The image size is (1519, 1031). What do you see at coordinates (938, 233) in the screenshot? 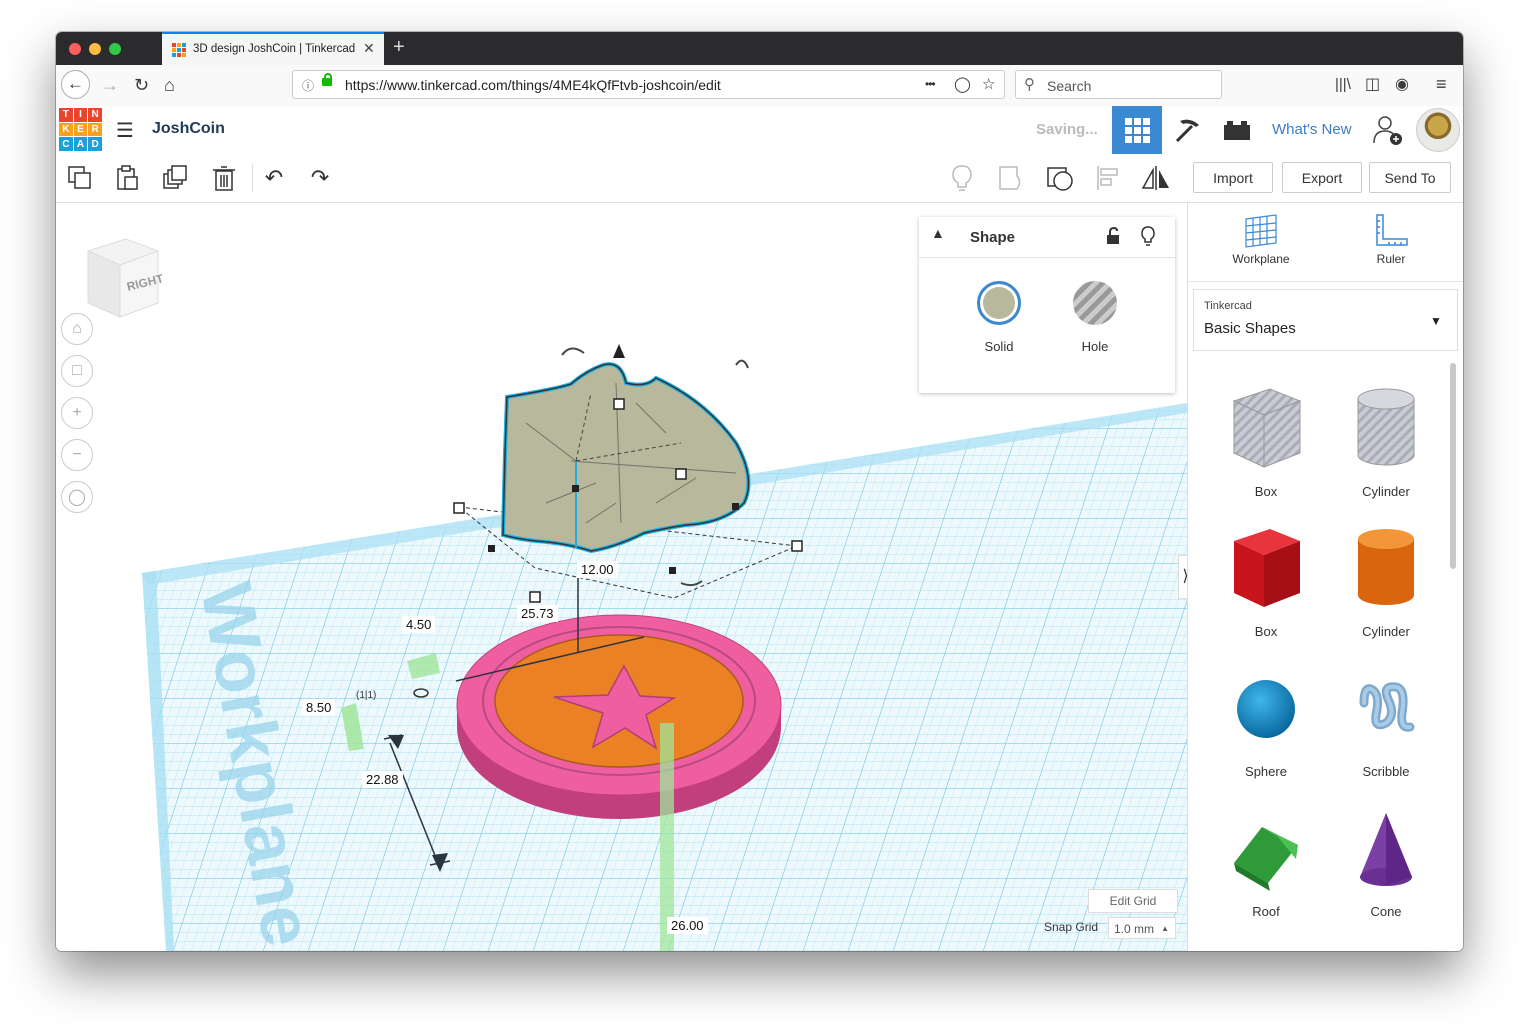
I see `collapse-caret-icon: ▲` at bounding box center [938, 233].